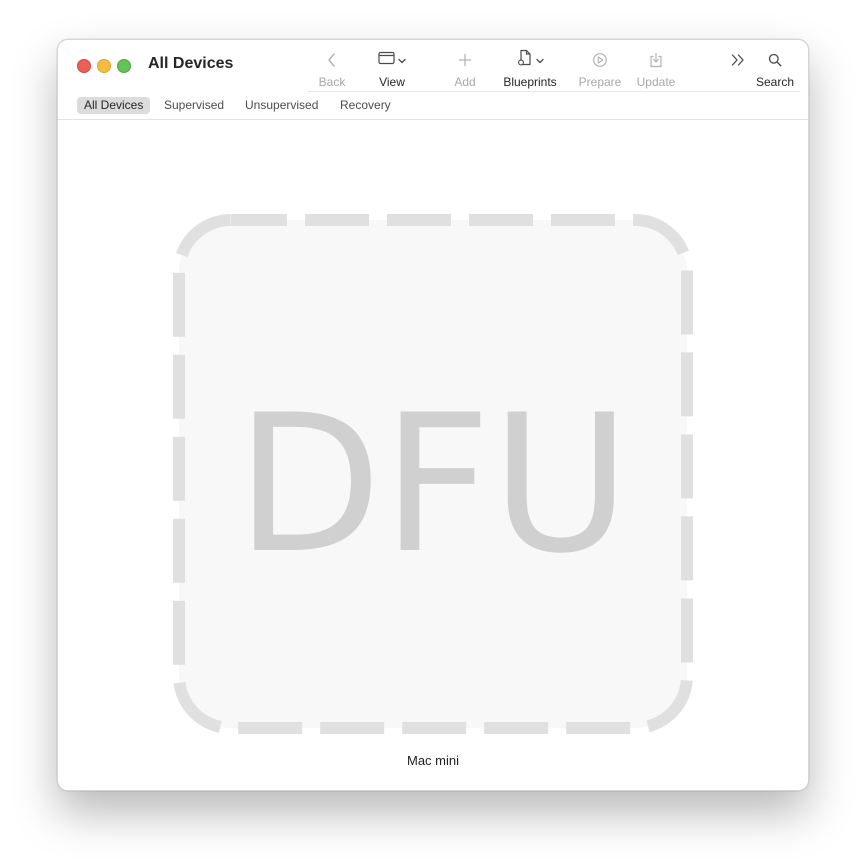 This screenshot has width=864, height=864. I want to click on add-button: Add, so click(465, 69).